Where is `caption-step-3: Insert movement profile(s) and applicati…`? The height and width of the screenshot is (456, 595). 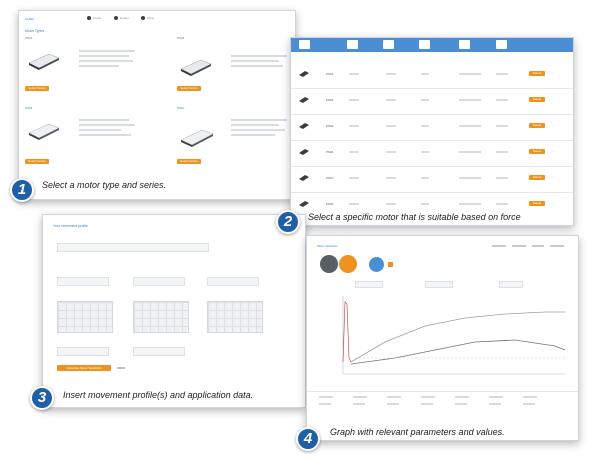 caption-step-3: Insert movement profile(s) and applicati… is located at coordinates (158, 395).